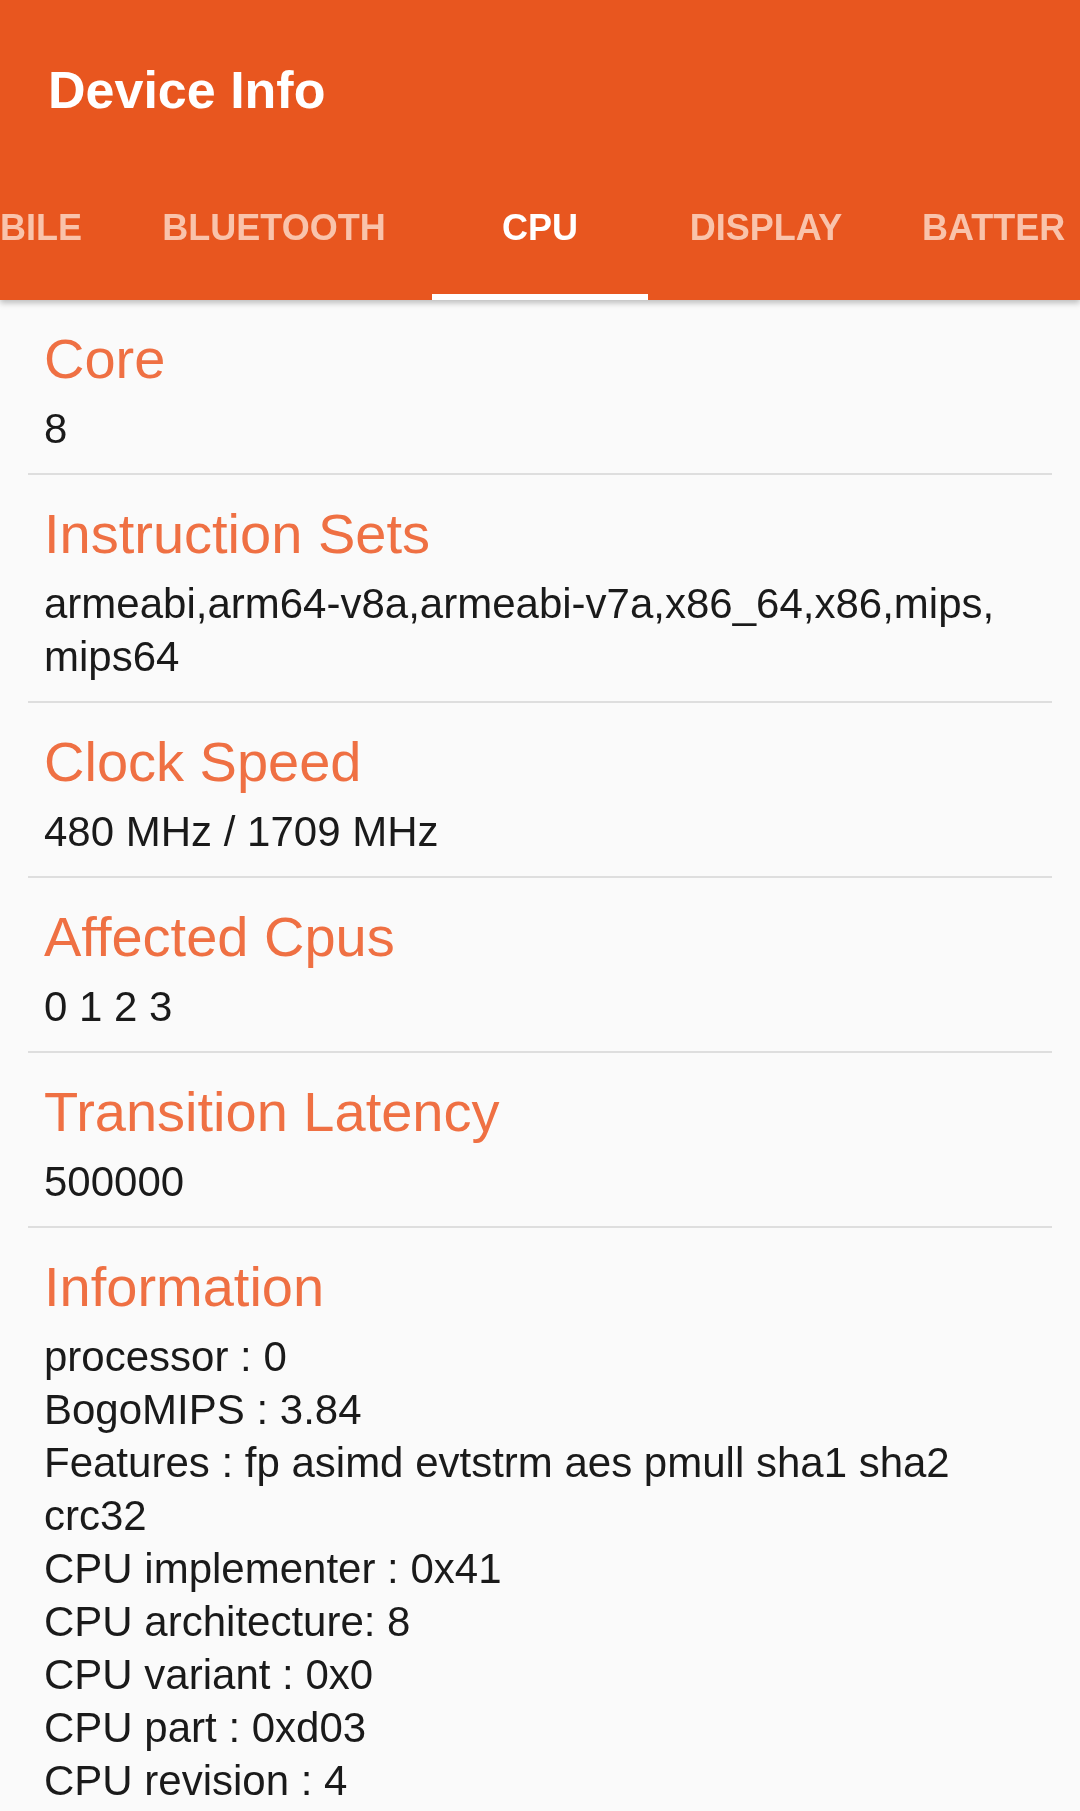  What do you see at coordinates (237, 534) in the screenshot?
I see `section-heading: Instruction Sets` at bounding box center [237, 534].